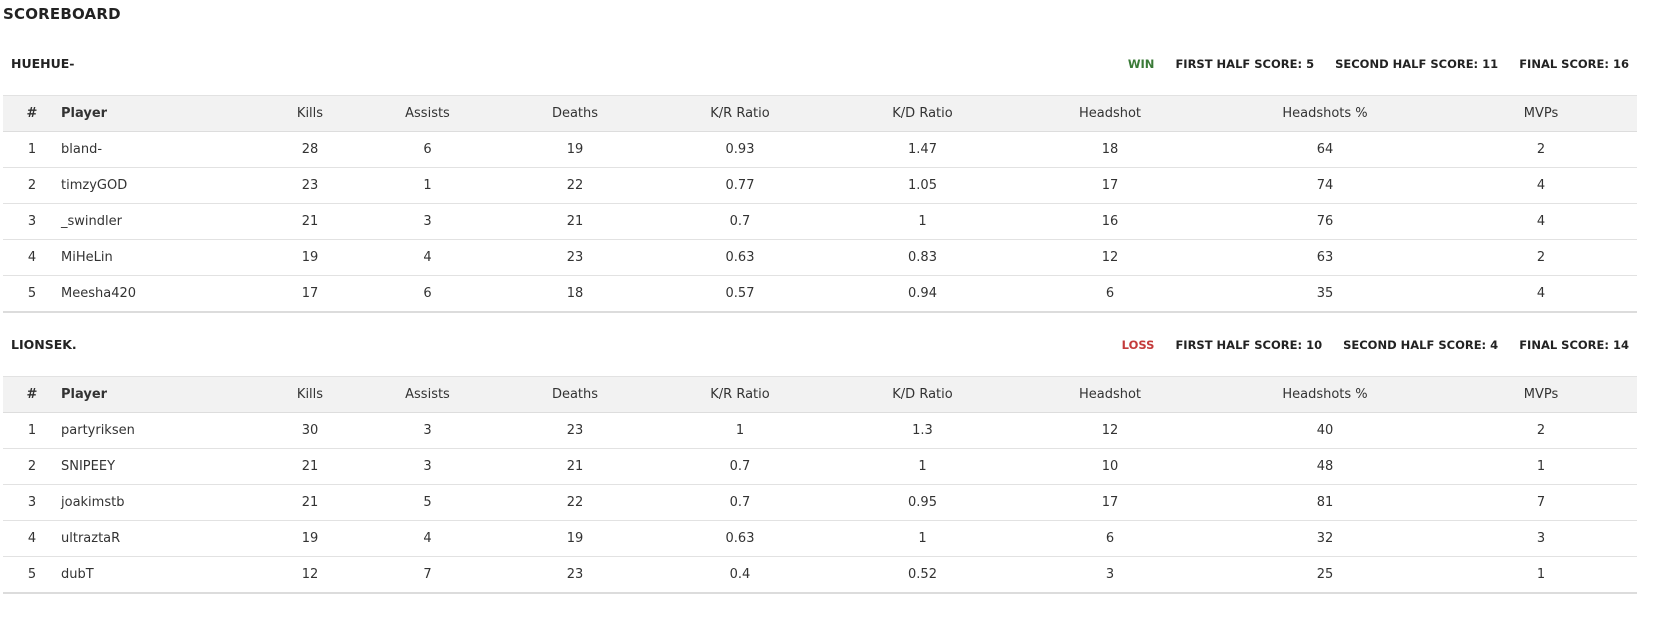 This screenshot has width=1666, height=630. I want to click on player-name: SNIPEEY, so click(163, 467).